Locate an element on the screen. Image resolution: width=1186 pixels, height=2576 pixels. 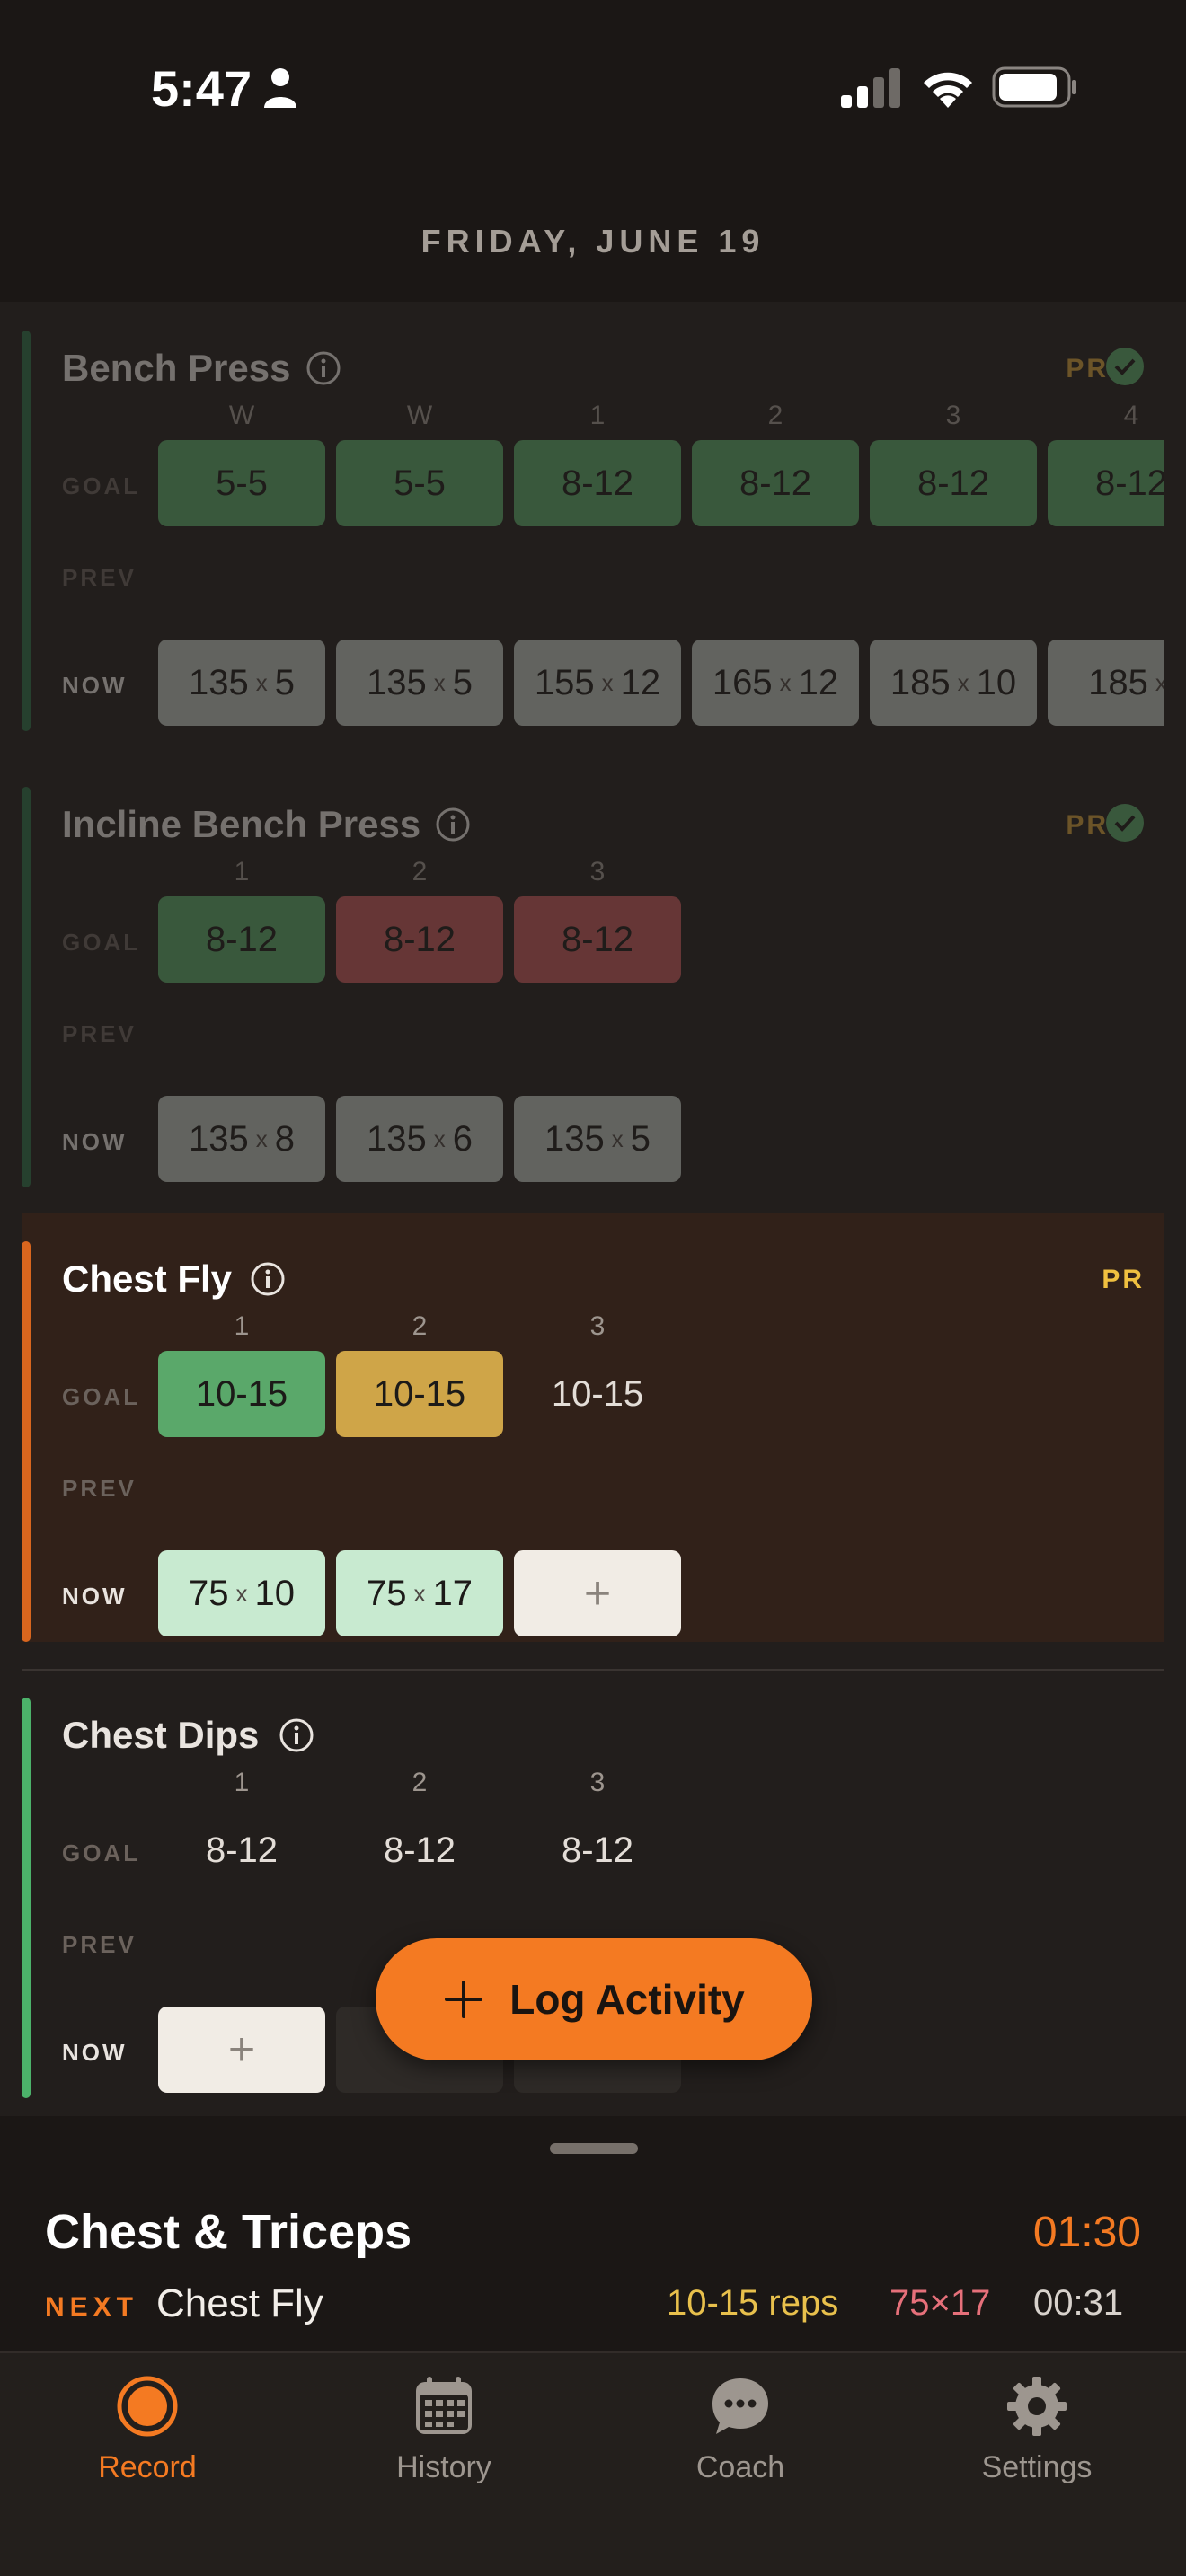
exercise-title: Bench Press is located at coordinates (176, 368).